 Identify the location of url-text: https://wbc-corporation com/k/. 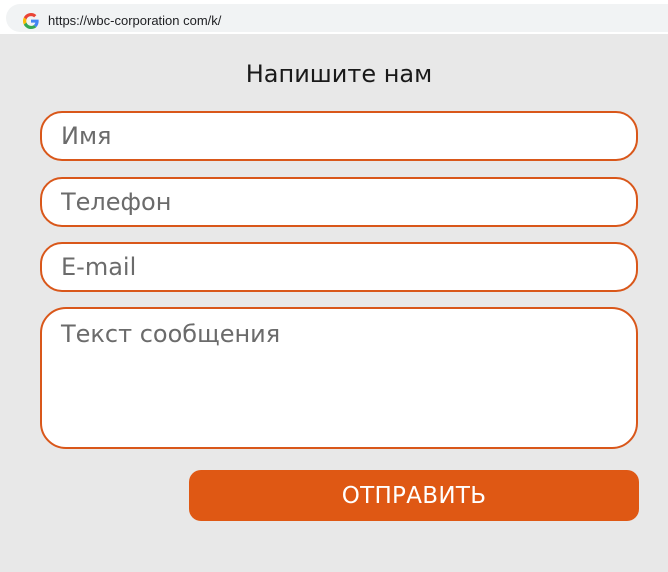
(135, 20).